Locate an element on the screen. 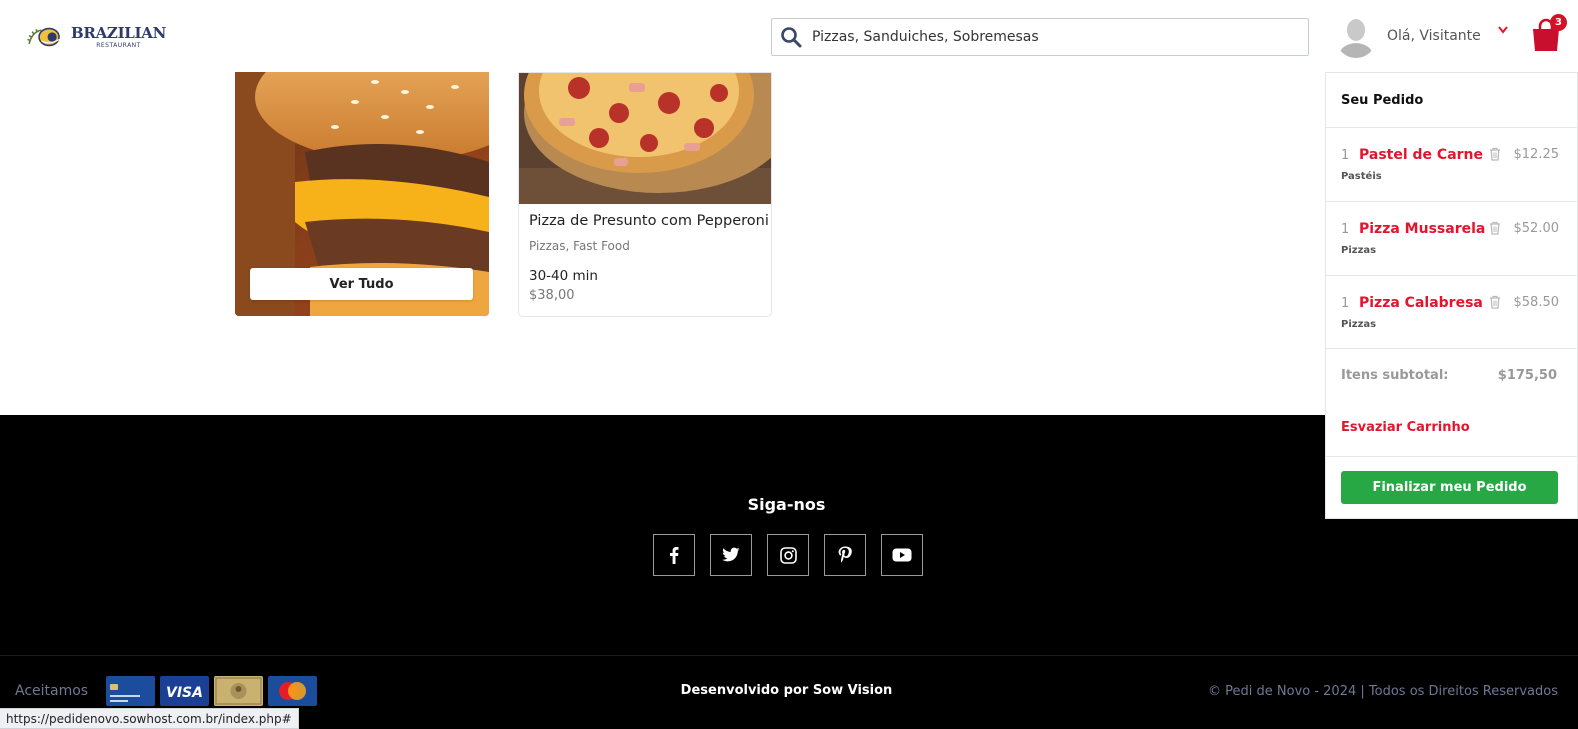 This screenshot has height=729, width=1578. subtotal-label: Itens subtotal: is located at coordinates (1395, 375).